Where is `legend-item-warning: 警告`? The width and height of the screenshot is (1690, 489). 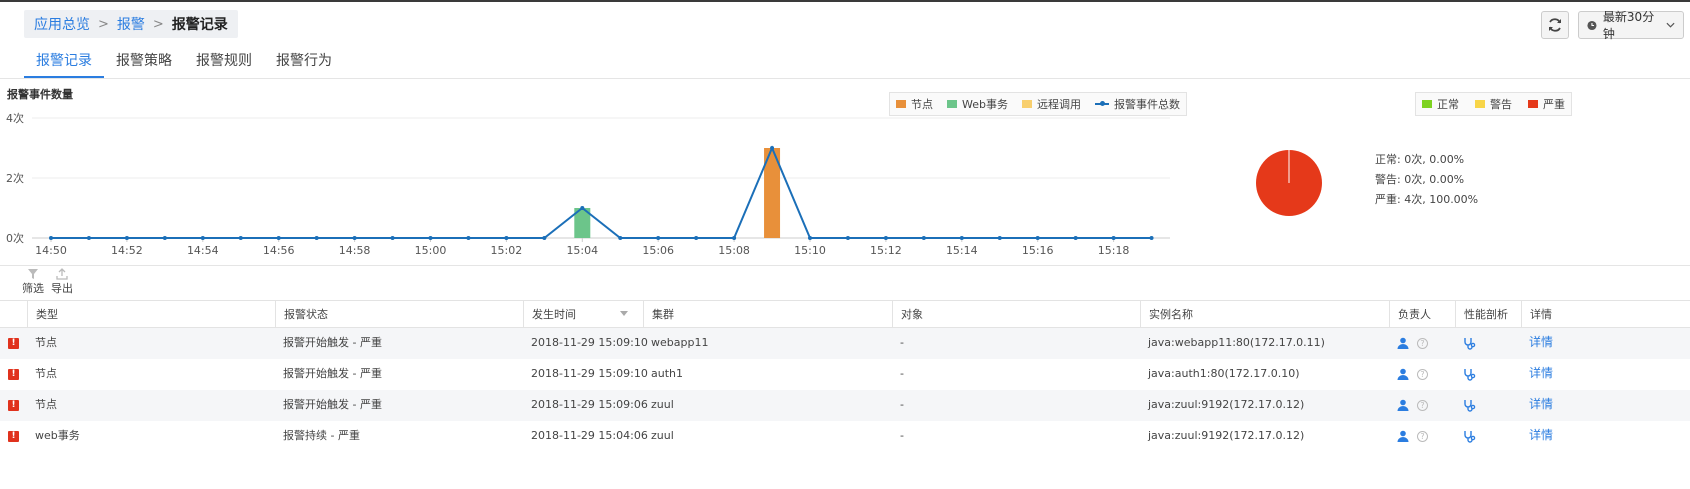 legend-item-warning: 警告 is located at coordinates (1493, 104).